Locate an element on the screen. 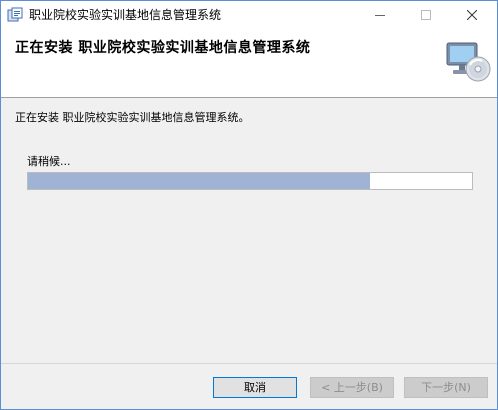 Image resolution: width=498 pixels, height=410 pixels. cancel-button: 取消 is located at coordinates (255, 387).